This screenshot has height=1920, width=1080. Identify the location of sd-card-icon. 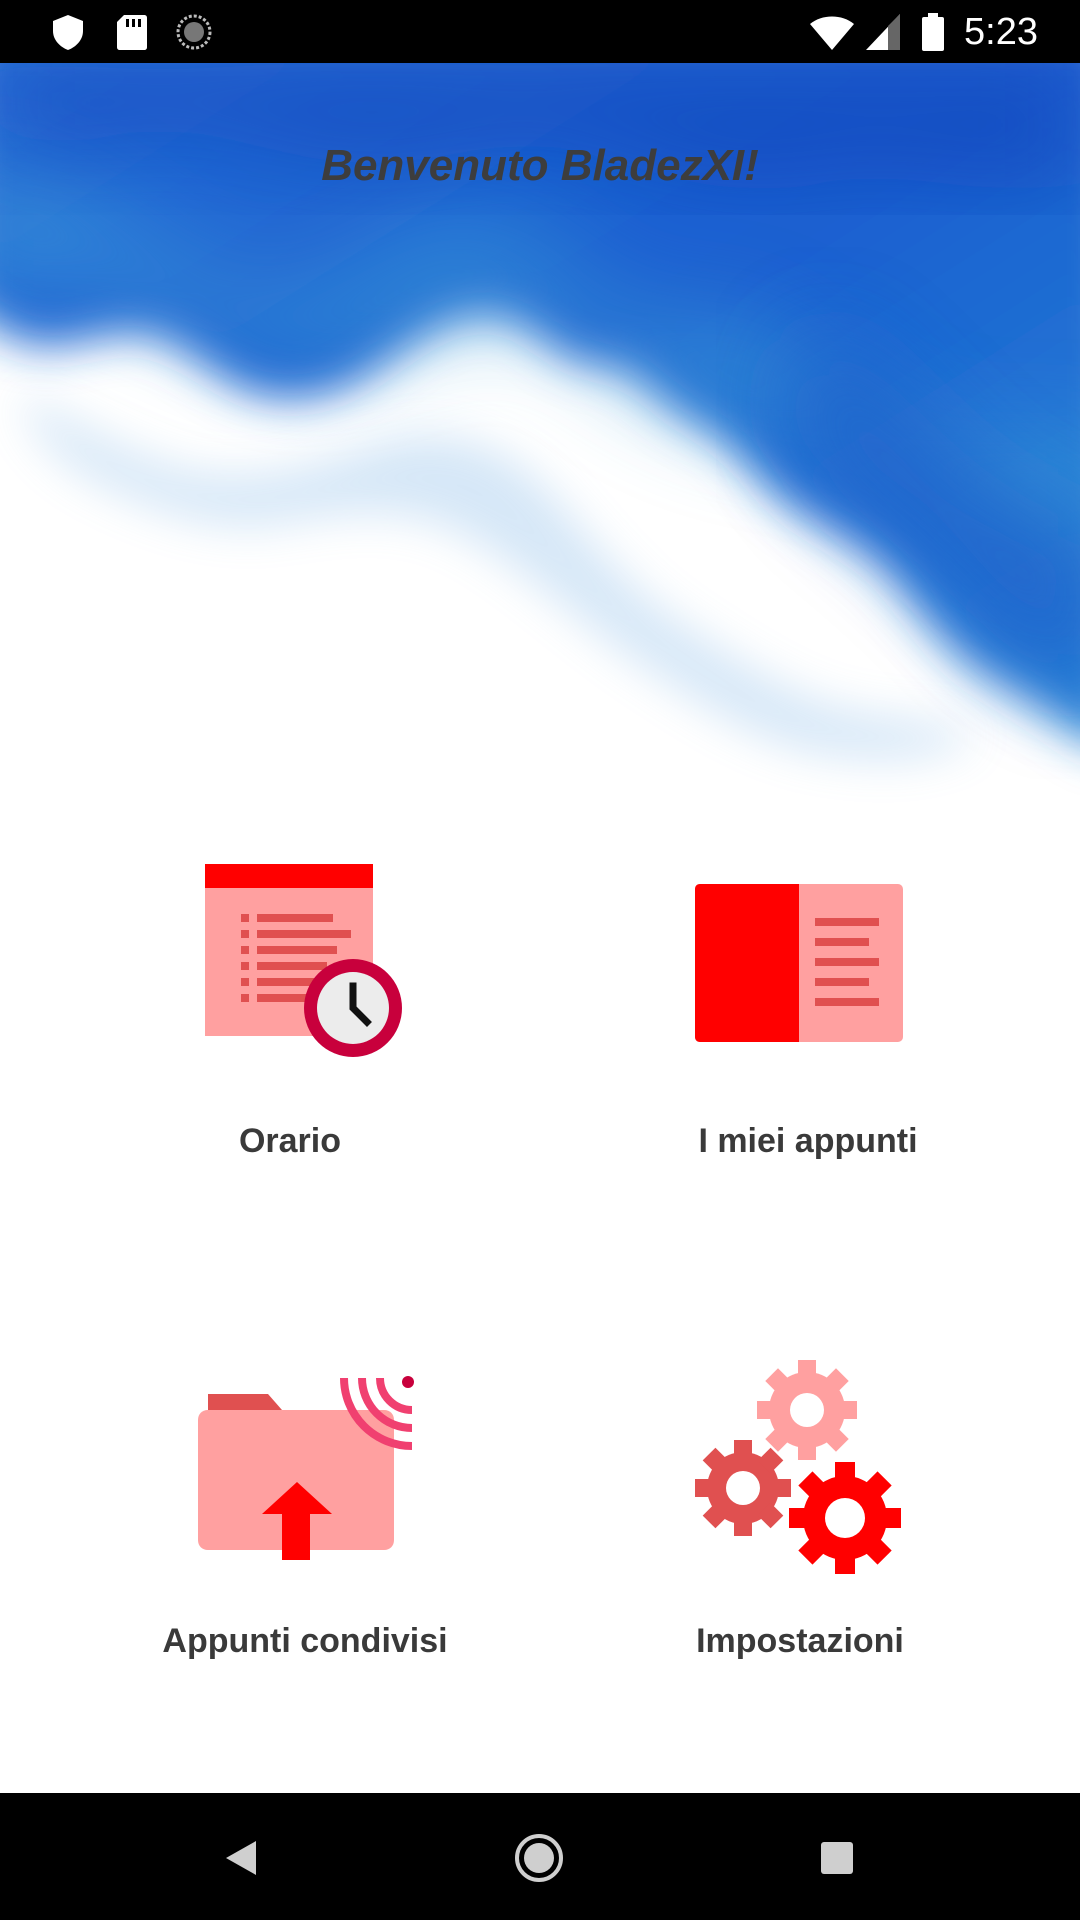
(132, 32).